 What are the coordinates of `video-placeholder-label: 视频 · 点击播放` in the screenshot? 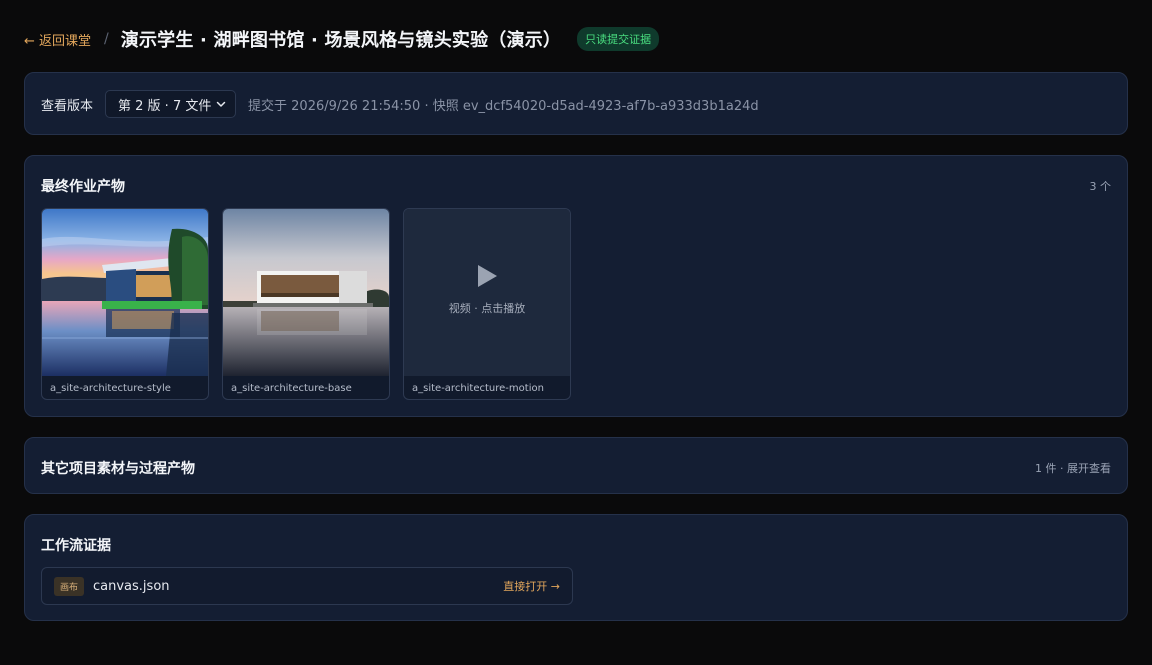 It's located at (487, 308).